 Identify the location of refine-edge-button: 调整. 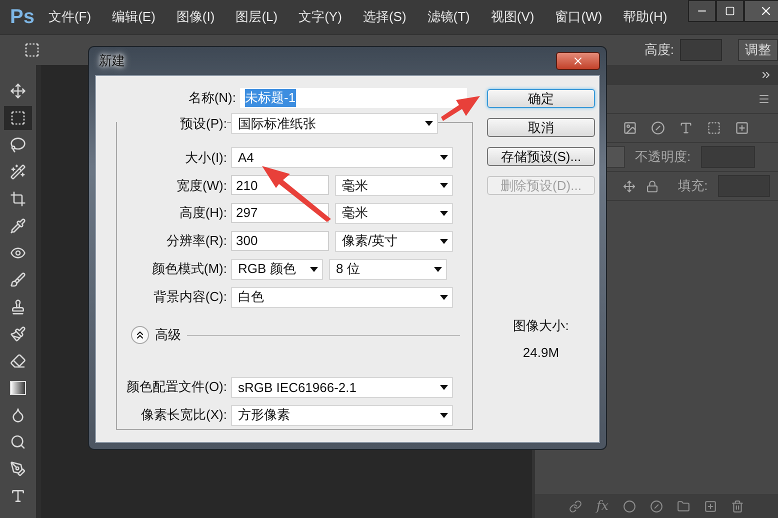
(758, 50).